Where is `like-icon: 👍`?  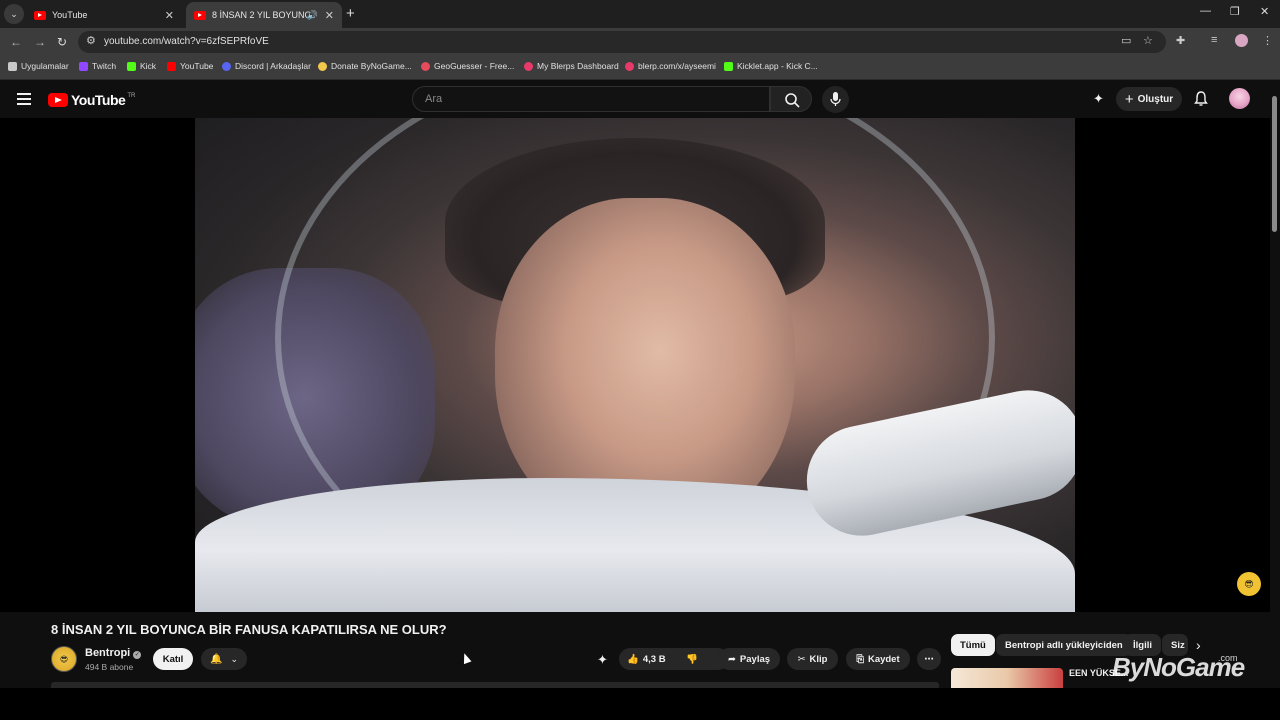 like-icon: 👍 is located at coordinates (633, 659).